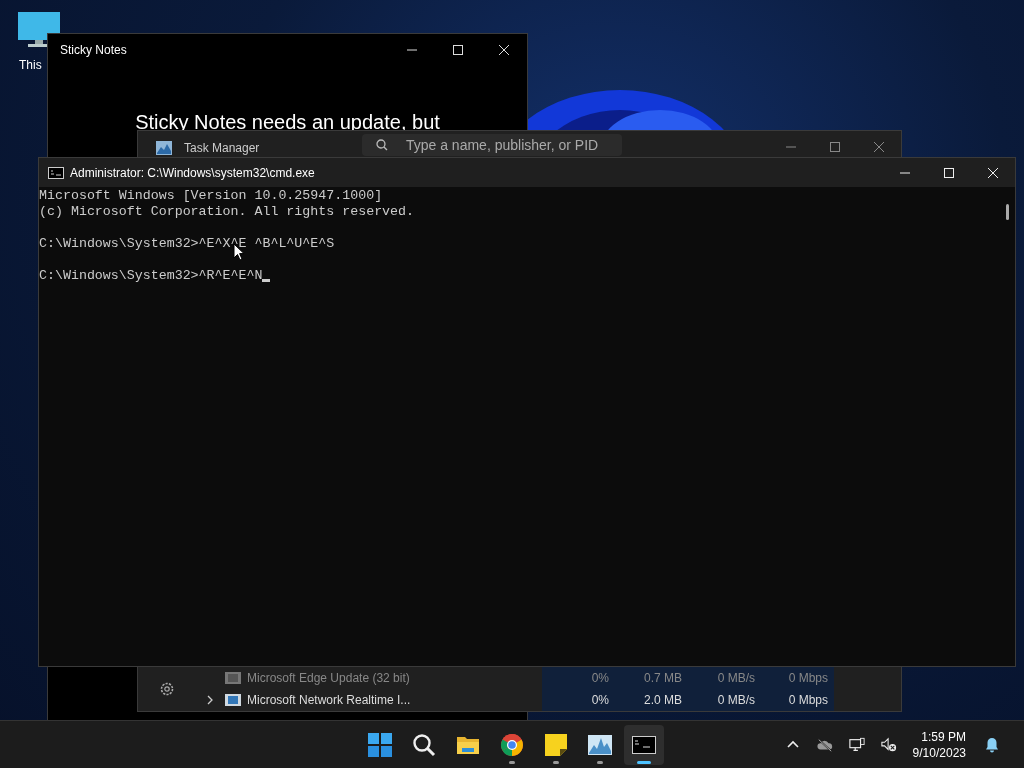 This screenshot has height=768, width=1024. I want to click on network-icon, so click(856, 744).